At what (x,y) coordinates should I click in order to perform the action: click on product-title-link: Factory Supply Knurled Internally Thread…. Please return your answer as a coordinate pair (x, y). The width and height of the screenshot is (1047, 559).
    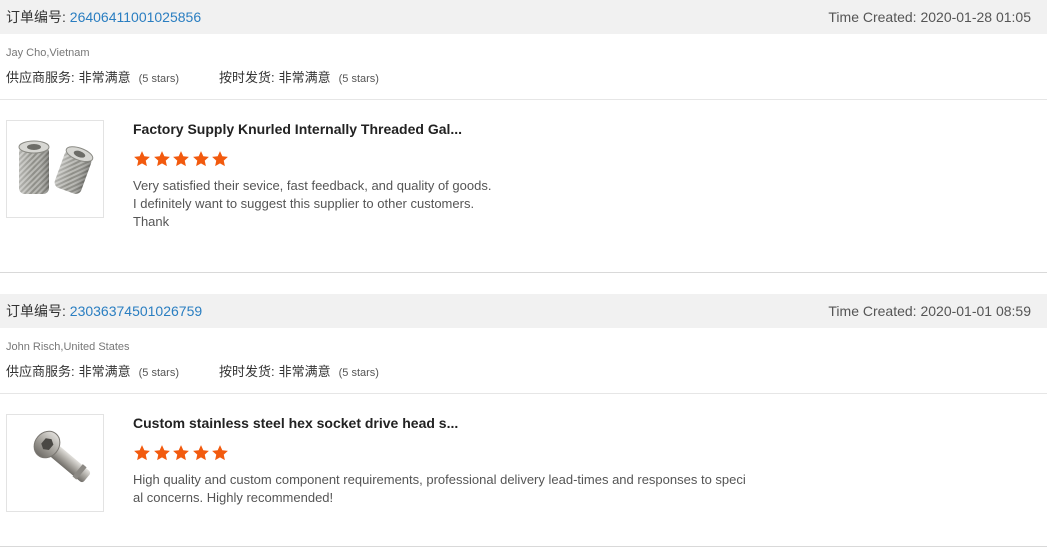
    Looking at the image, I should click on (297, 129).